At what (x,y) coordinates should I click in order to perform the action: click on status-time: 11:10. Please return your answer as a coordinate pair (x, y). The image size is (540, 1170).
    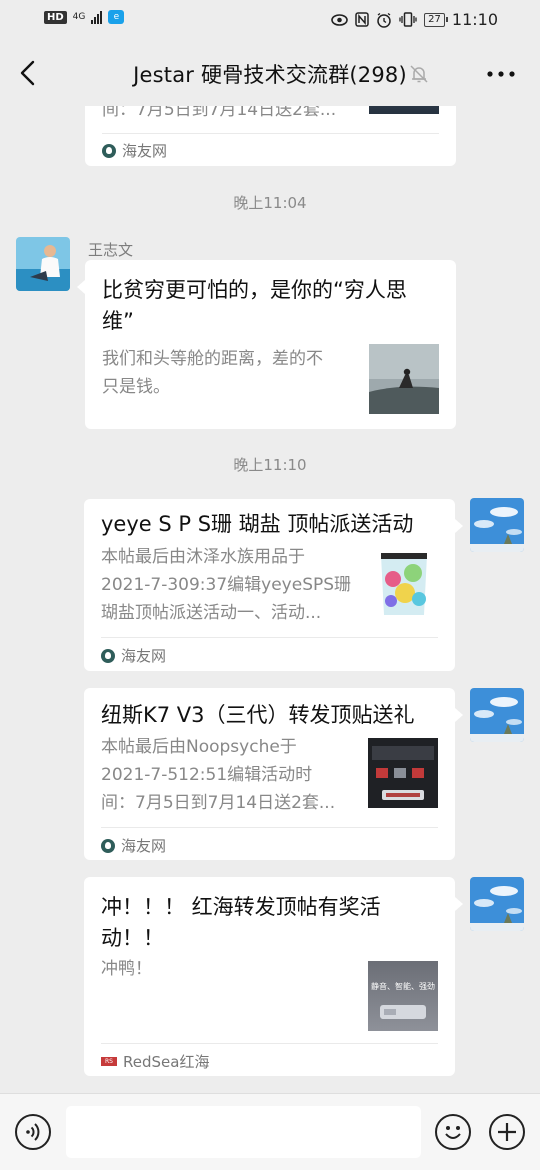
    Looking at the image, I should click on (474, 19).